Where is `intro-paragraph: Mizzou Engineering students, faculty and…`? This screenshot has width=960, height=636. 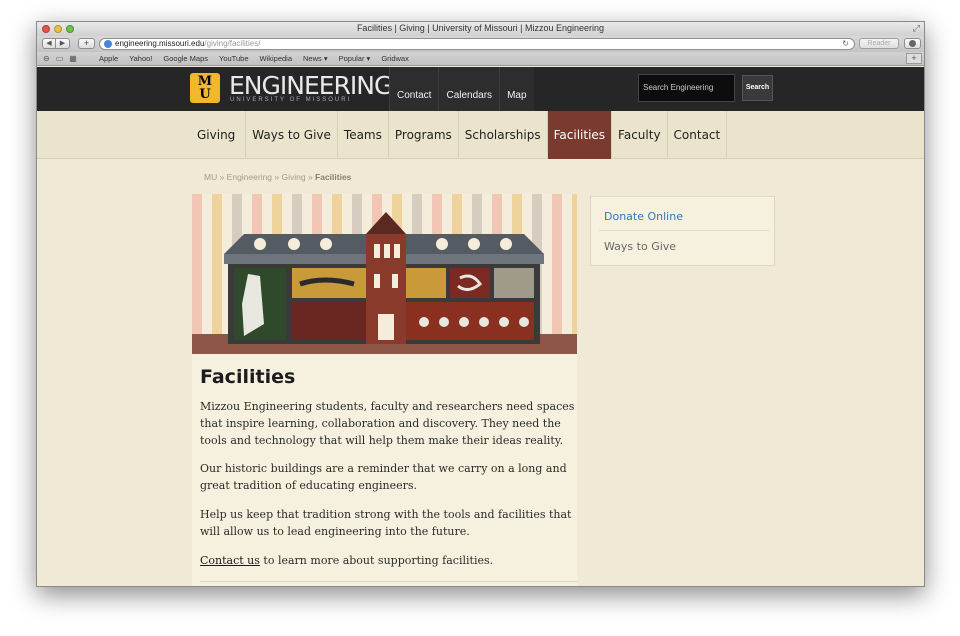
intro-paragraph: Mizzou Engineering students, faculty and… is located at coordinates (387, 423).